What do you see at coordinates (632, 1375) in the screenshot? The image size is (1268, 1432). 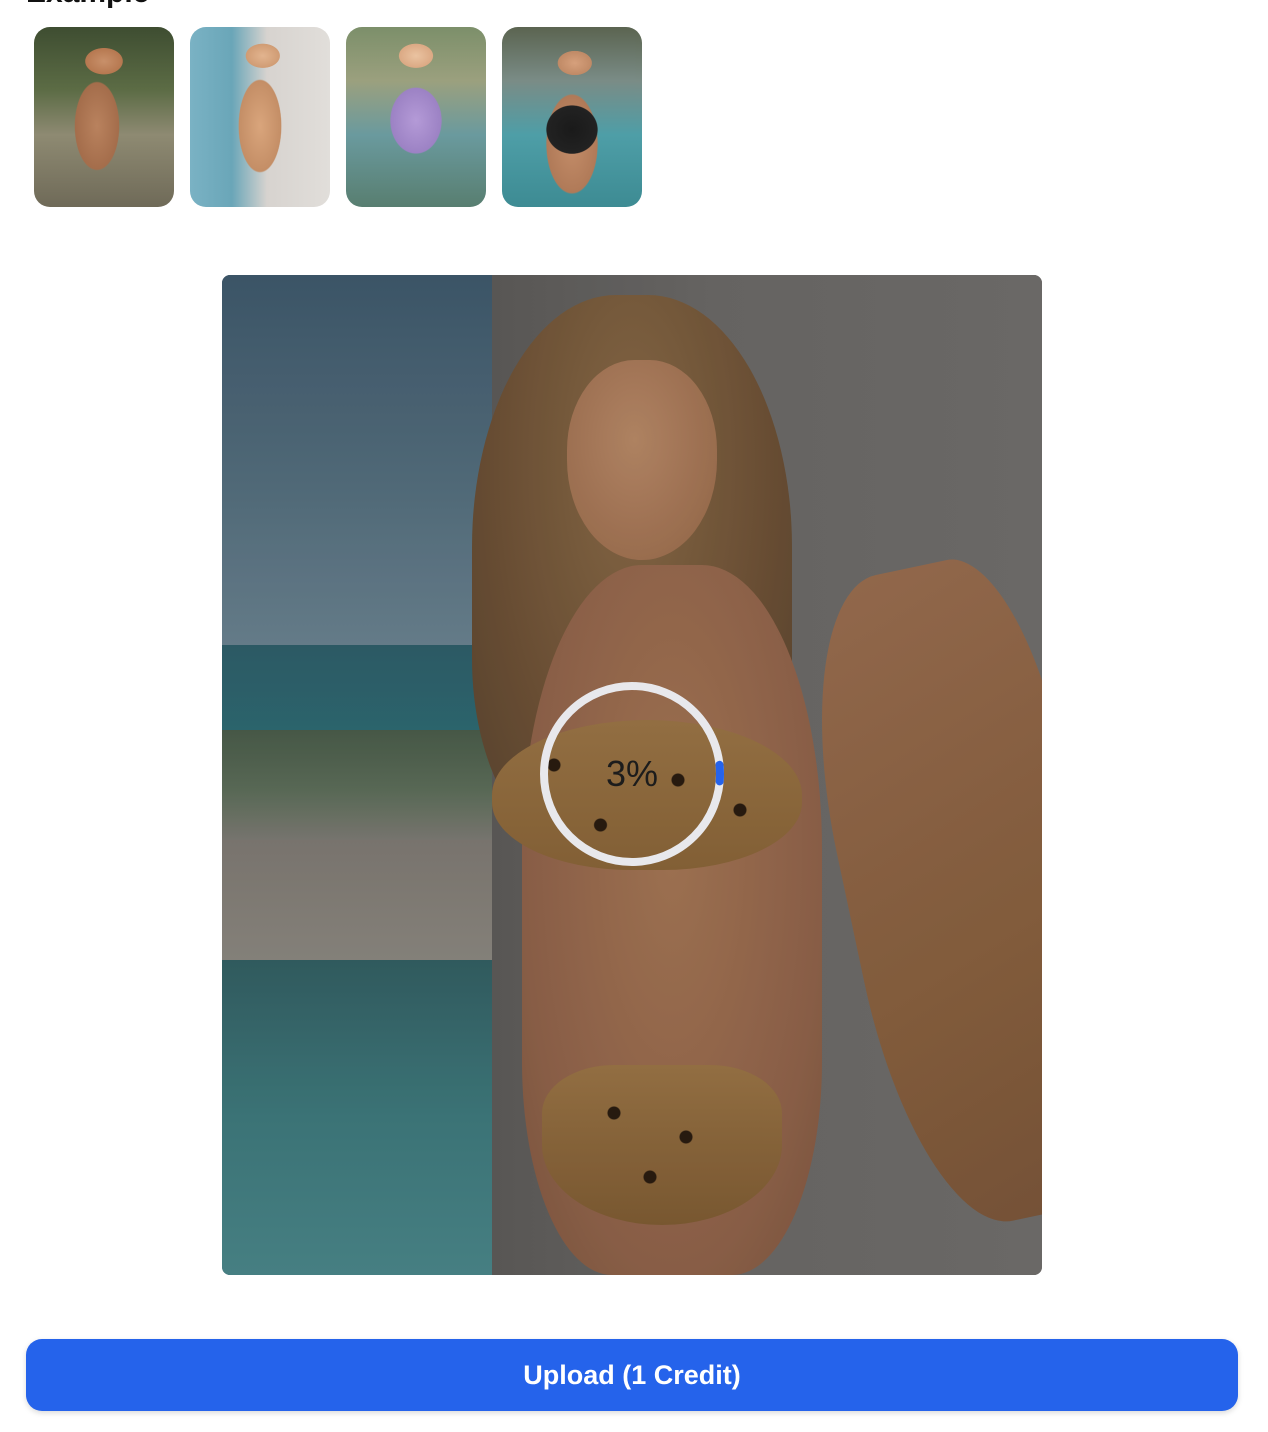 I see `upload-button: Upload (1 Credit)` at bounding box center [632, 1375].